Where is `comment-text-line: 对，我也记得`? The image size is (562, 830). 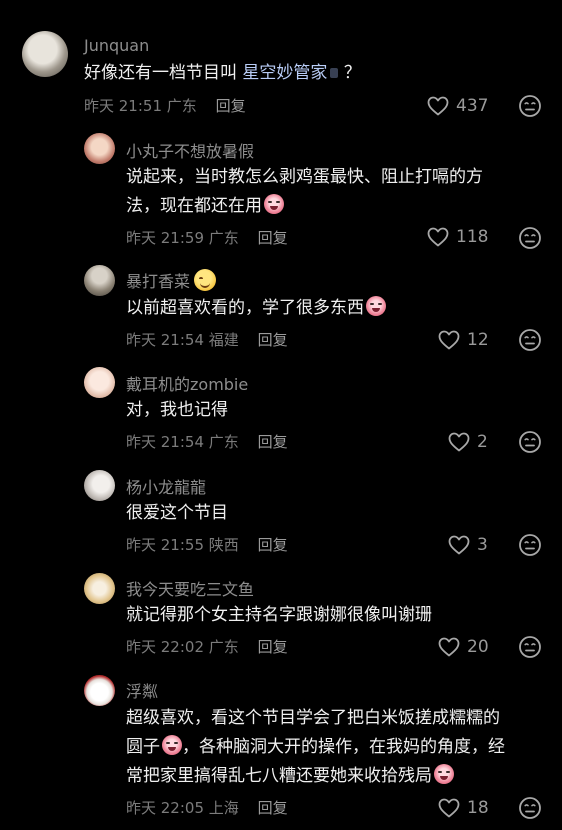
comment-text-line: 对，我也记得 is located at coordinates (177, 410).